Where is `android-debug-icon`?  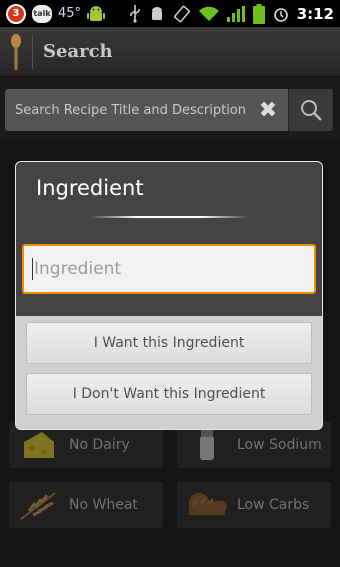 android-debug-icon is located at coordinates (157, 14).